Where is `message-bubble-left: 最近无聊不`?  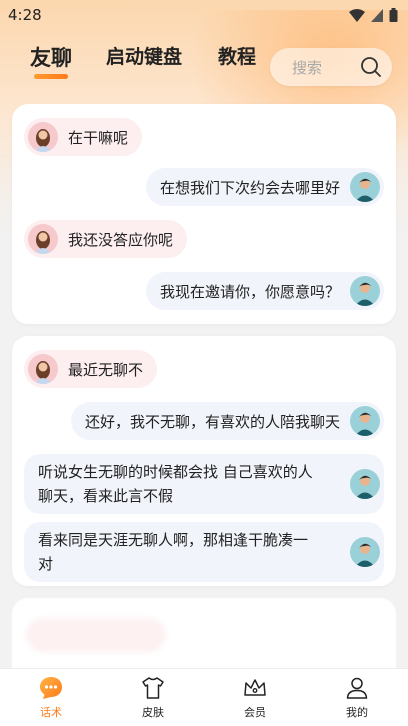
message-bubble-left: 最近无聊不 is located at coordinates (91, 369).